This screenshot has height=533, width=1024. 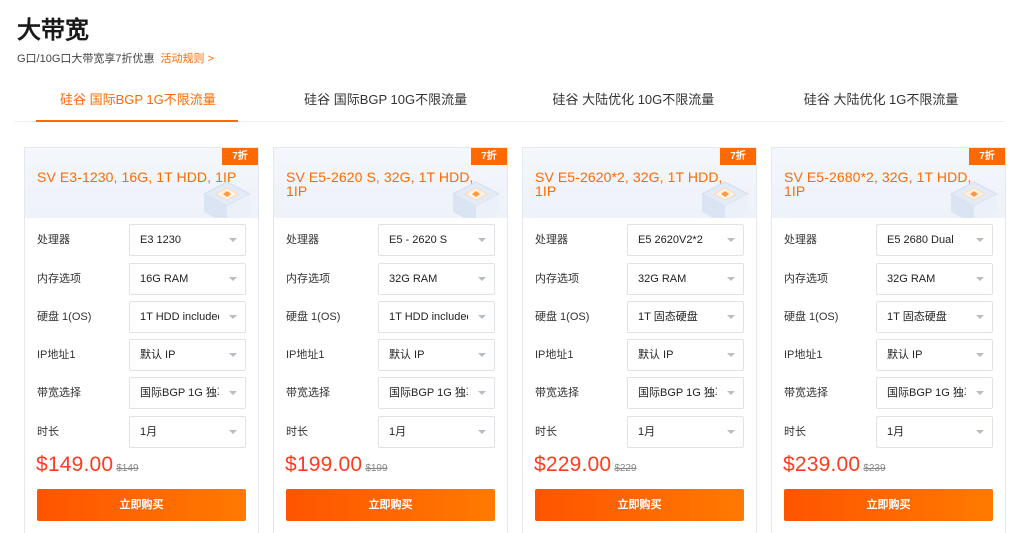 I want to click on price: $239.00 $239, so click(x=834, y=465).